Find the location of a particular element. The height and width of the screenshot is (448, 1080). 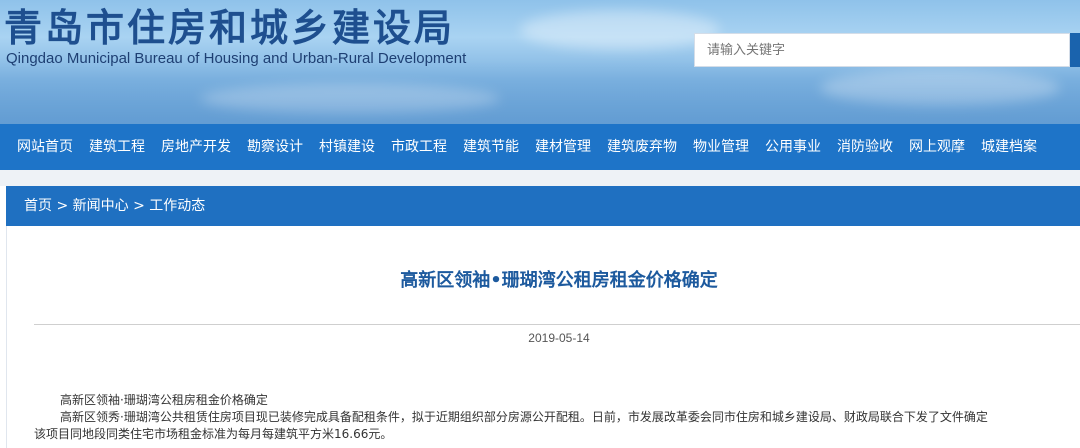

header-sea-background is located at coordinates (540, 92).